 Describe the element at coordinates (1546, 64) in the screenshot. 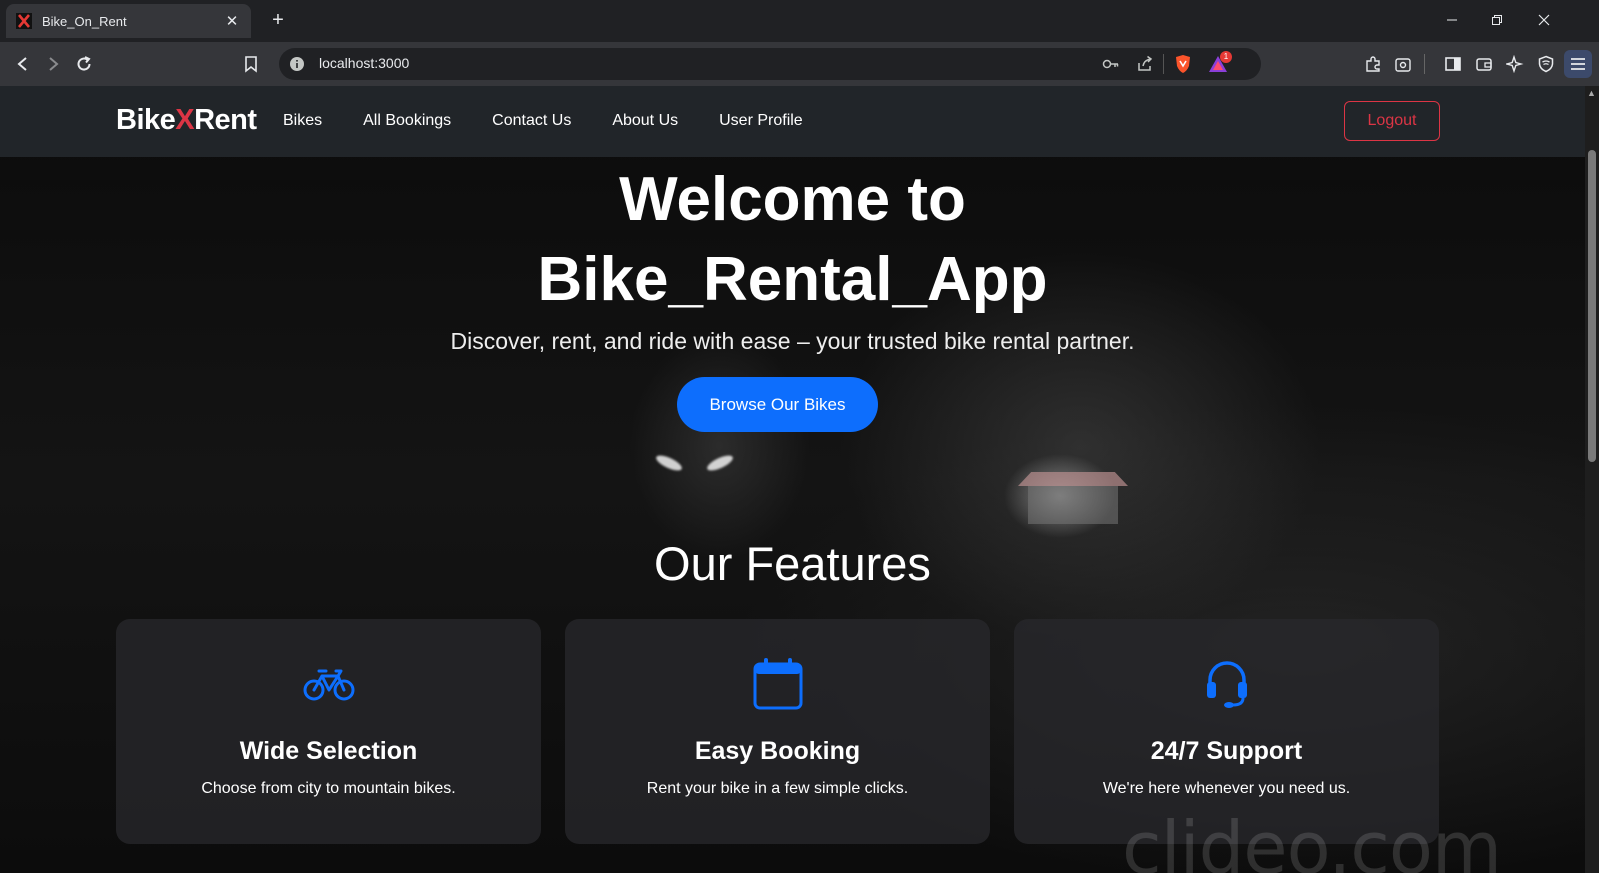

I see `vpn-shield-icon` at that location.